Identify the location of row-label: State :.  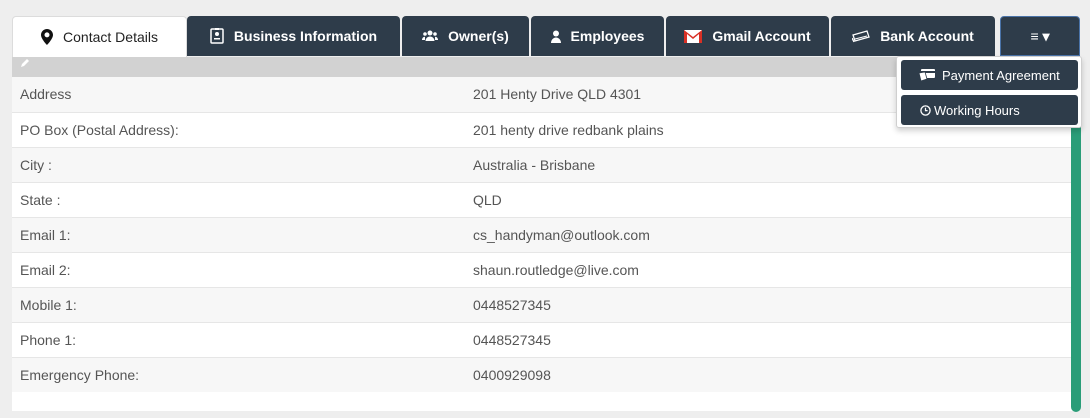
(40, 200).